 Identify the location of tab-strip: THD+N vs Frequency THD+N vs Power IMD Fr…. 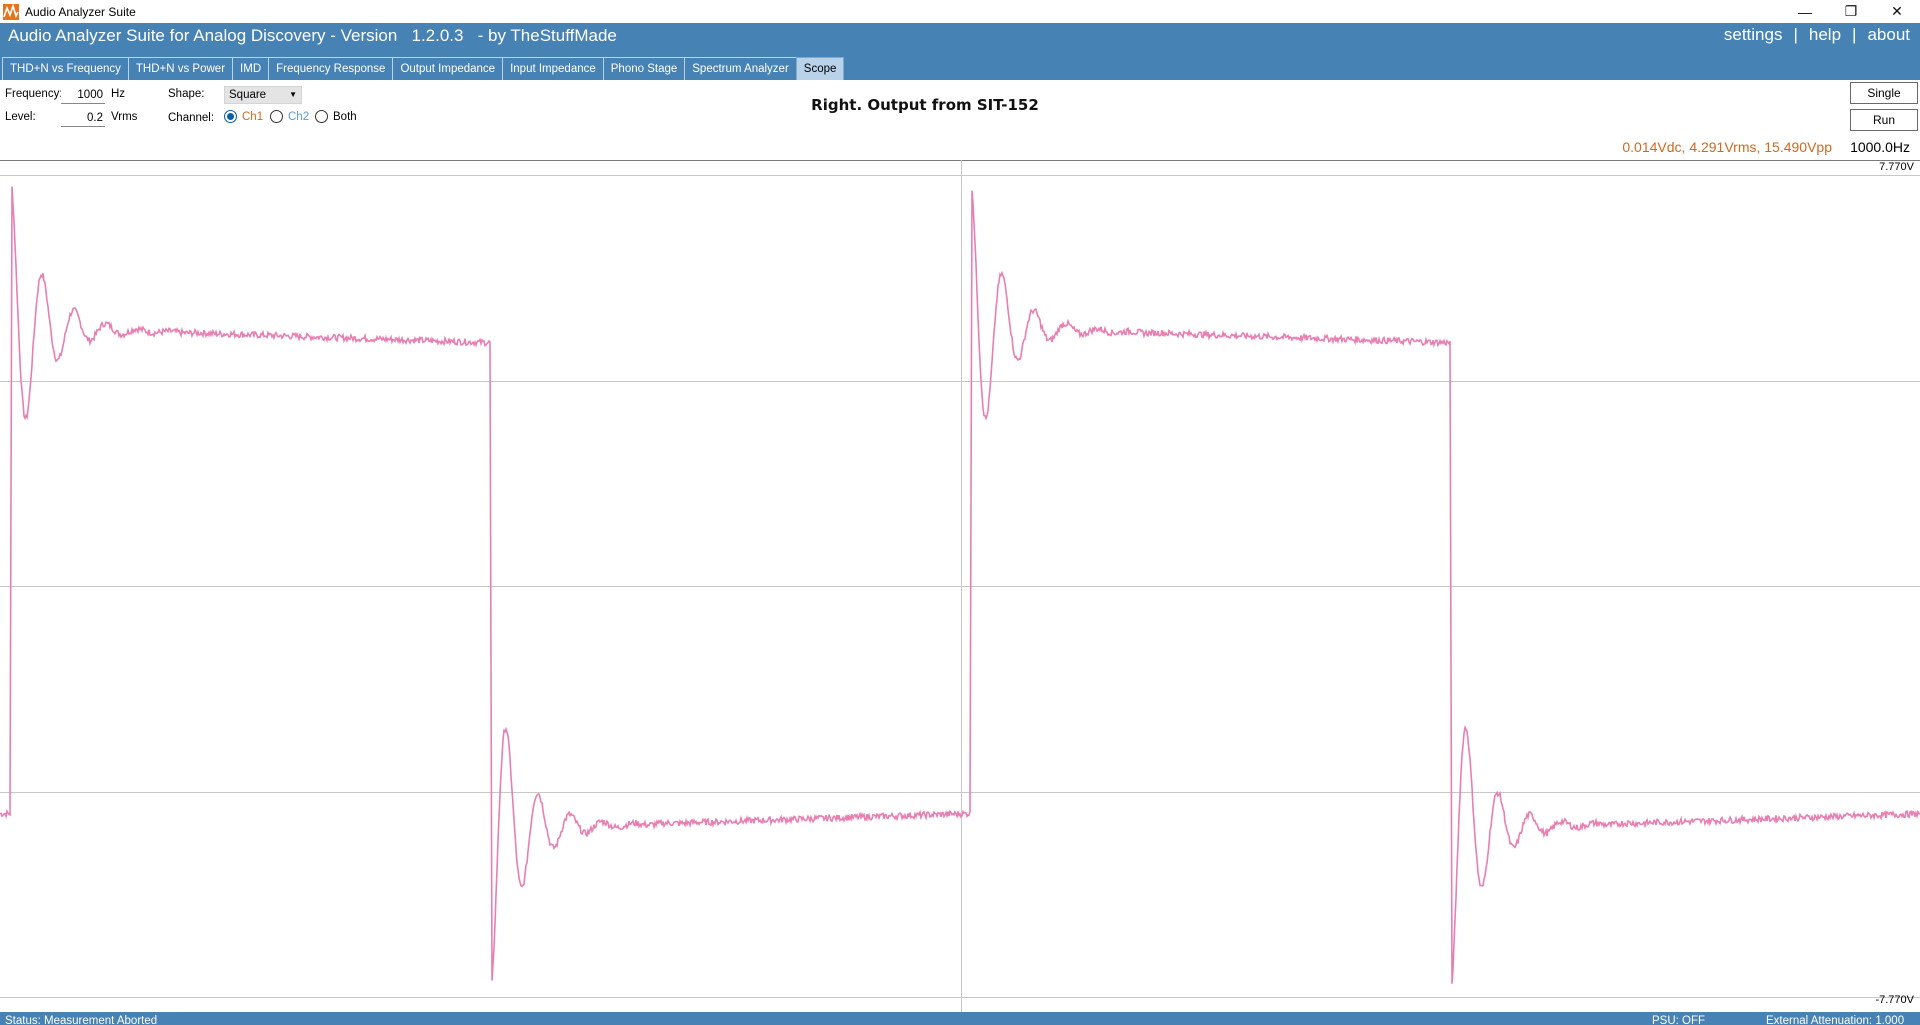
(423, 68).